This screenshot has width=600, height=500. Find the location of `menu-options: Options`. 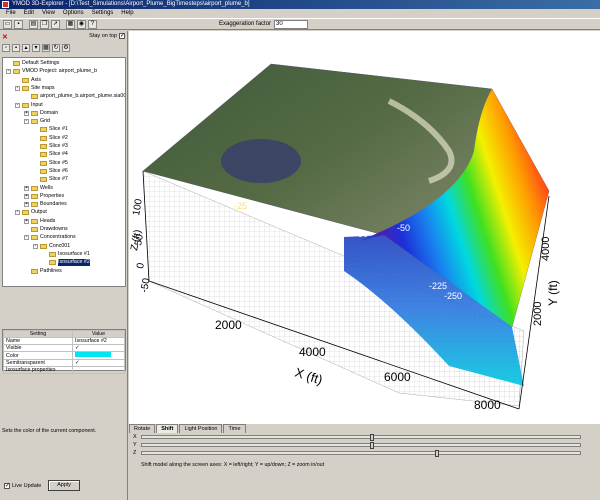

menu-options: Options is located at coordinates (73, 13).